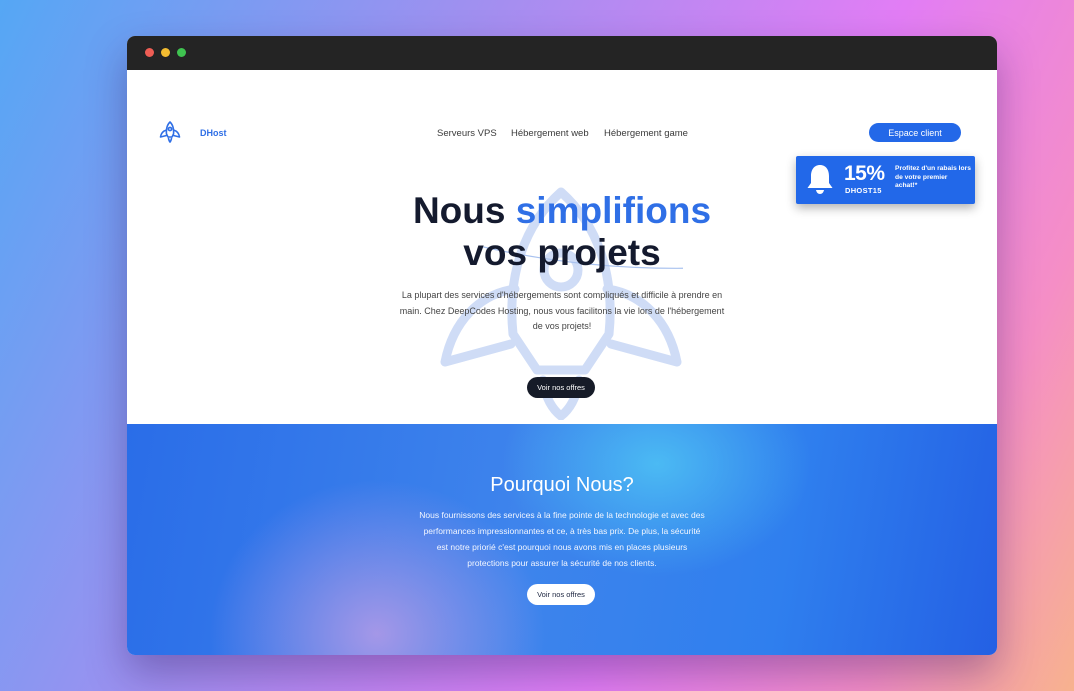 The image size is (1074, 691). Describe the element at coordinates (646, 133) in the screenshot. I see `nav-item-hebergement-game: Hébergement game` at that location.